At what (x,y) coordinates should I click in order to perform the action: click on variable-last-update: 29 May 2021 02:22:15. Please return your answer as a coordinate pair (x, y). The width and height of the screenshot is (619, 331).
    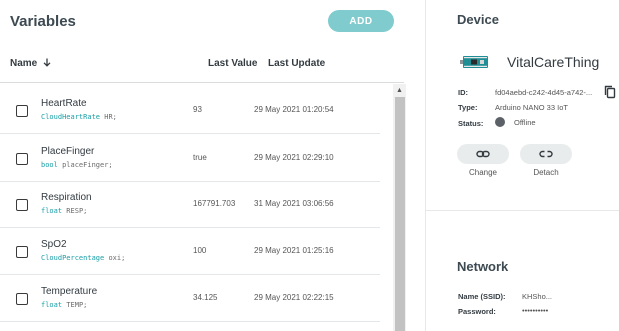
    Looking at the image, I should click on (294, 297).